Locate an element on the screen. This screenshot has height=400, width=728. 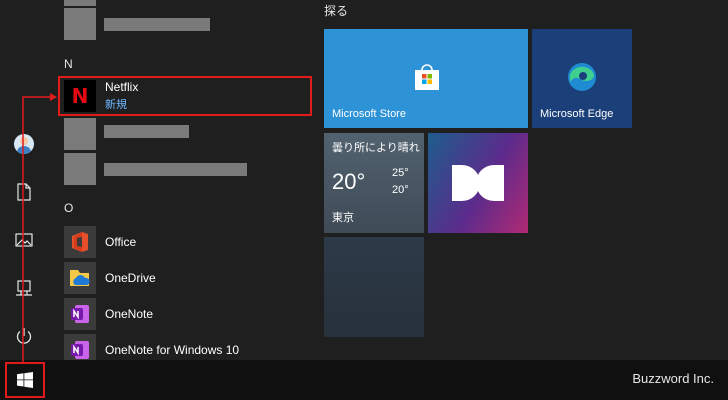
power-icon is located at coordinates (24, 336).